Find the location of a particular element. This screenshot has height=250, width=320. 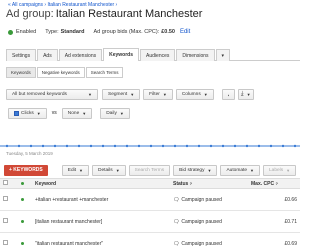

max-cpc-column-header: Max. CPC ? is located at coordinates (274, 183).